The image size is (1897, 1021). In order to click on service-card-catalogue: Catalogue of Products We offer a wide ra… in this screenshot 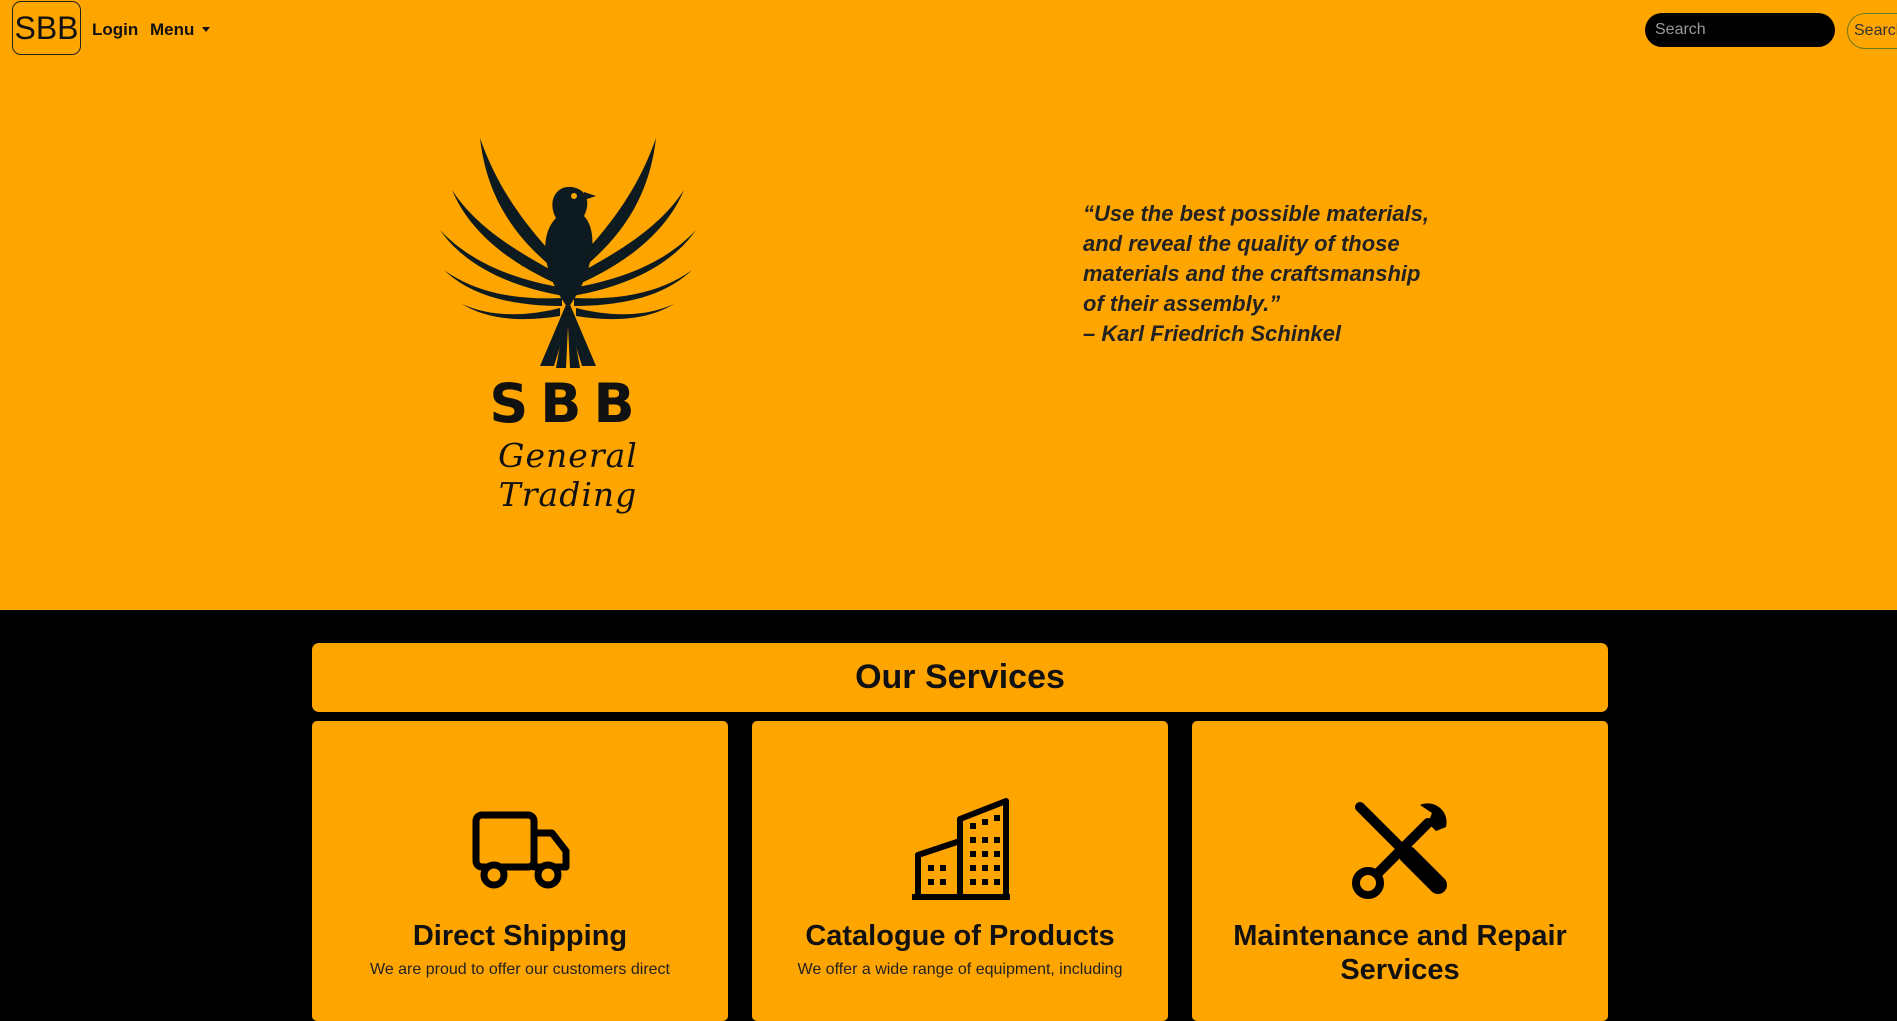, I will do `click(960, 871)`.